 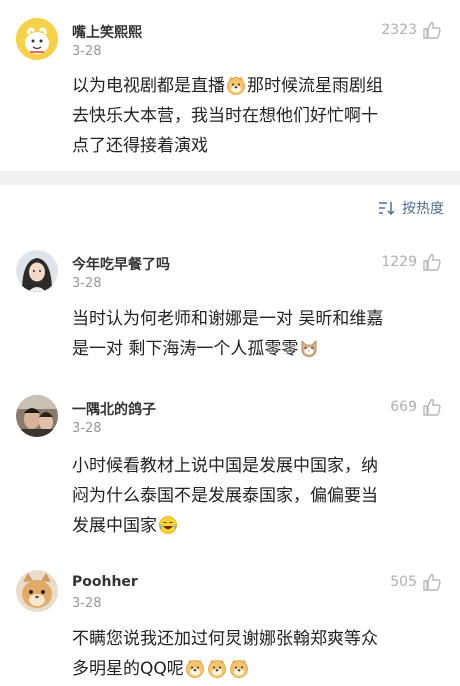 I want to click on like-button: 505, so click(x=416, y=582).